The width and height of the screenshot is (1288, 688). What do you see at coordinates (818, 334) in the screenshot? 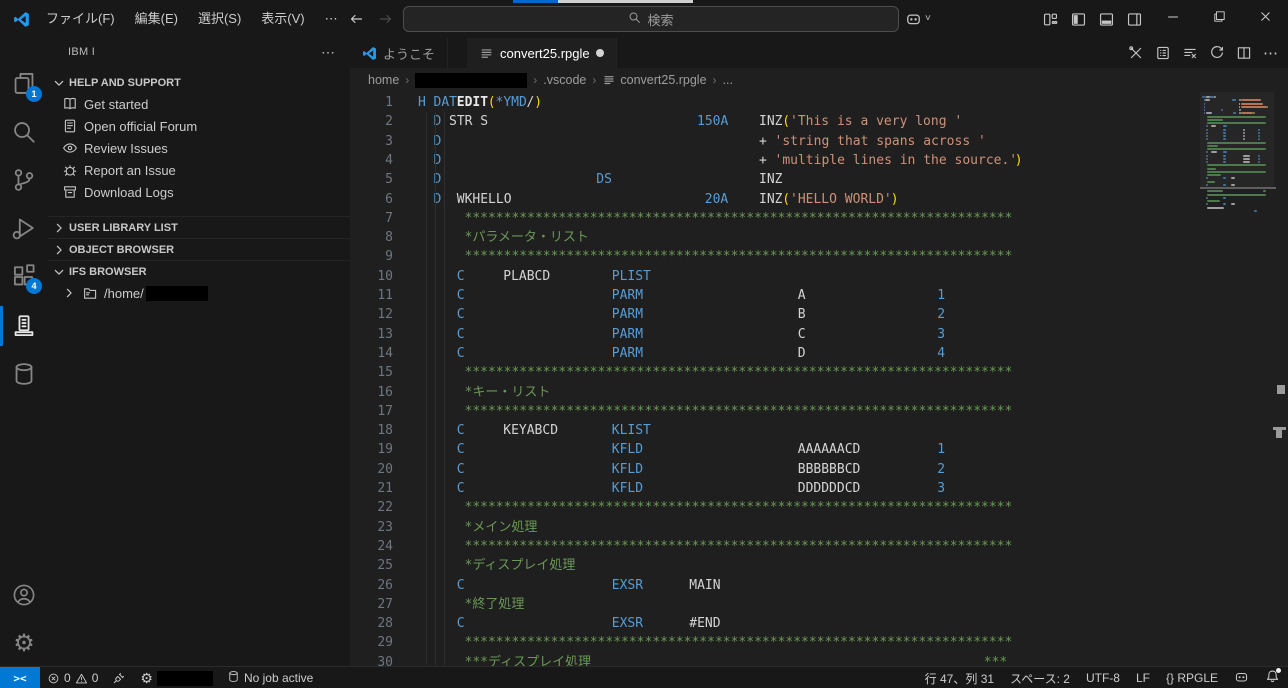
I see `code-line-13: C PARM C 3` at bounding box center [818, 334].